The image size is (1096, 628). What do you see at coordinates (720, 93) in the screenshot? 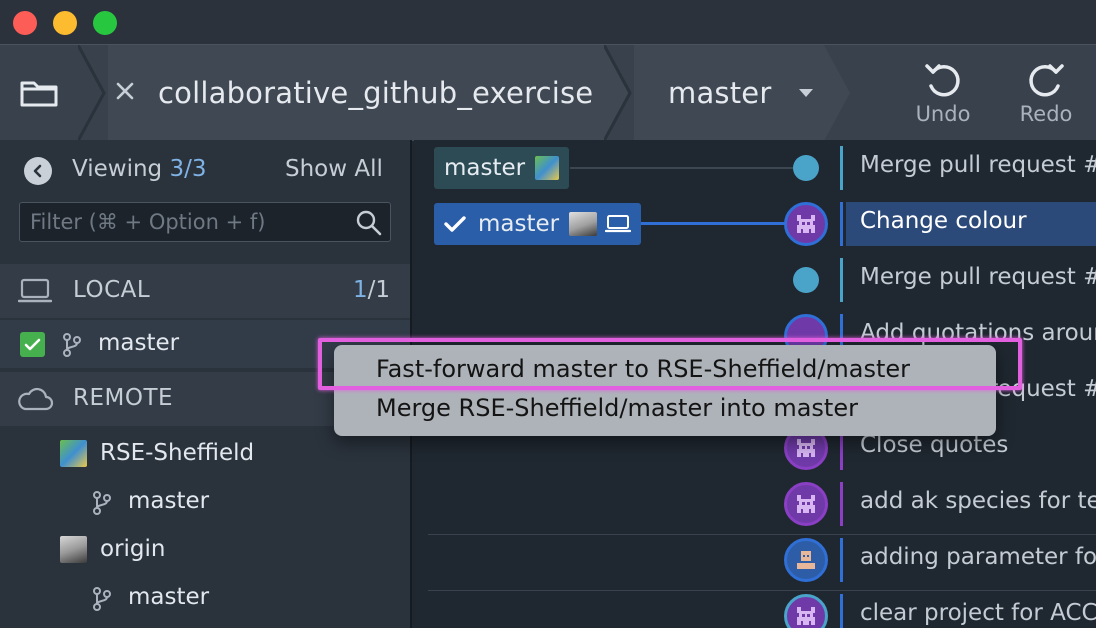
I see `branch-name: master` at bounding box center [720, 93].